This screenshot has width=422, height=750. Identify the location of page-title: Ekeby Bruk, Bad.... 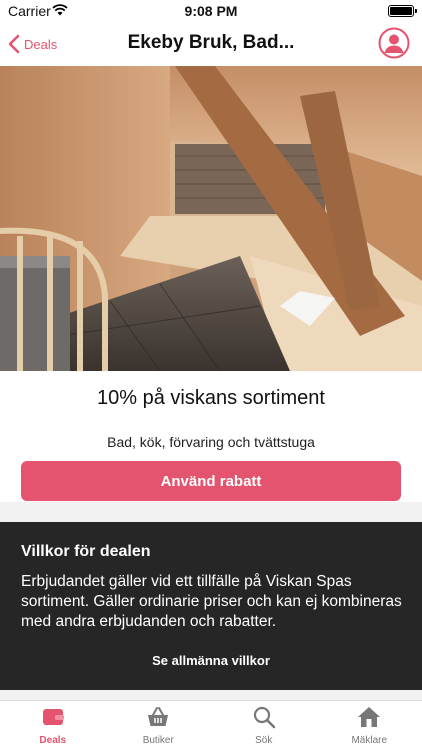
(211, 42).